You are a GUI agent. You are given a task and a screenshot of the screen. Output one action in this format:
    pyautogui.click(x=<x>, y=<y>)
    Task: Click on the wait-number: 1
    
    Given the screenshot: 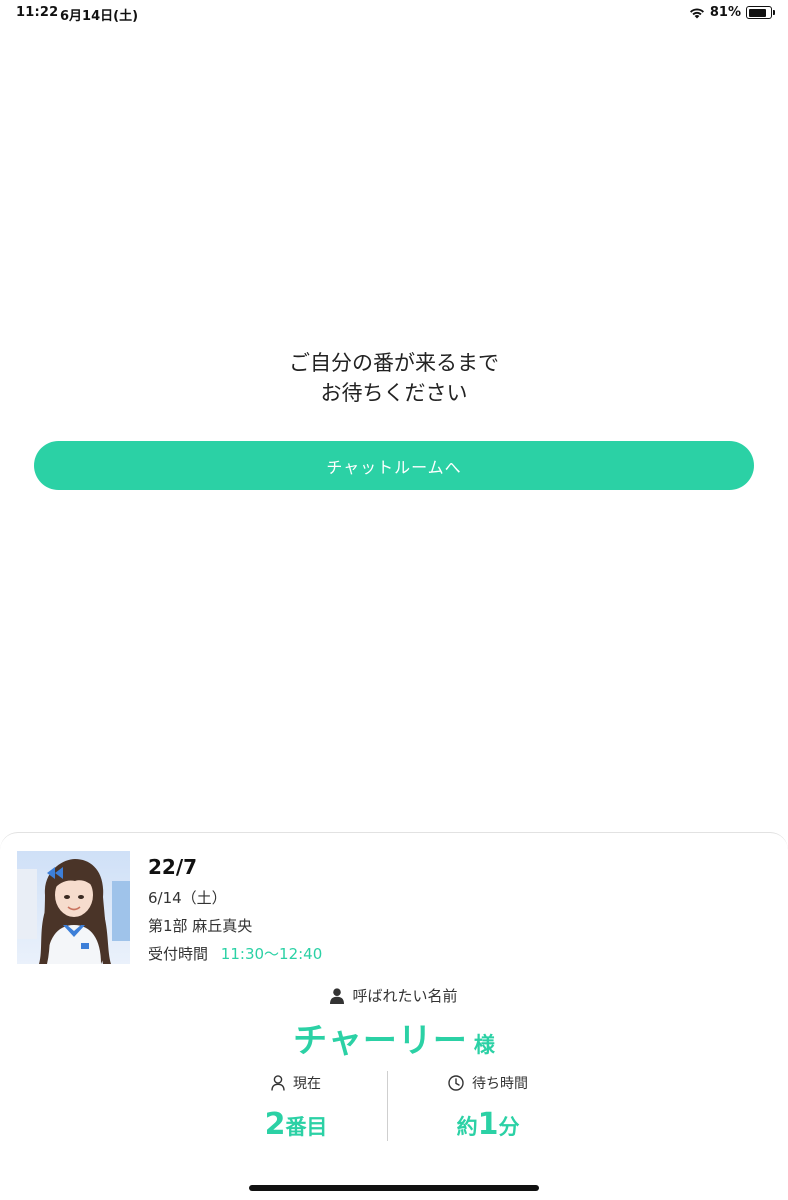 What is the action you would take?
    pyautogui.click(x=488, y=1124)
    